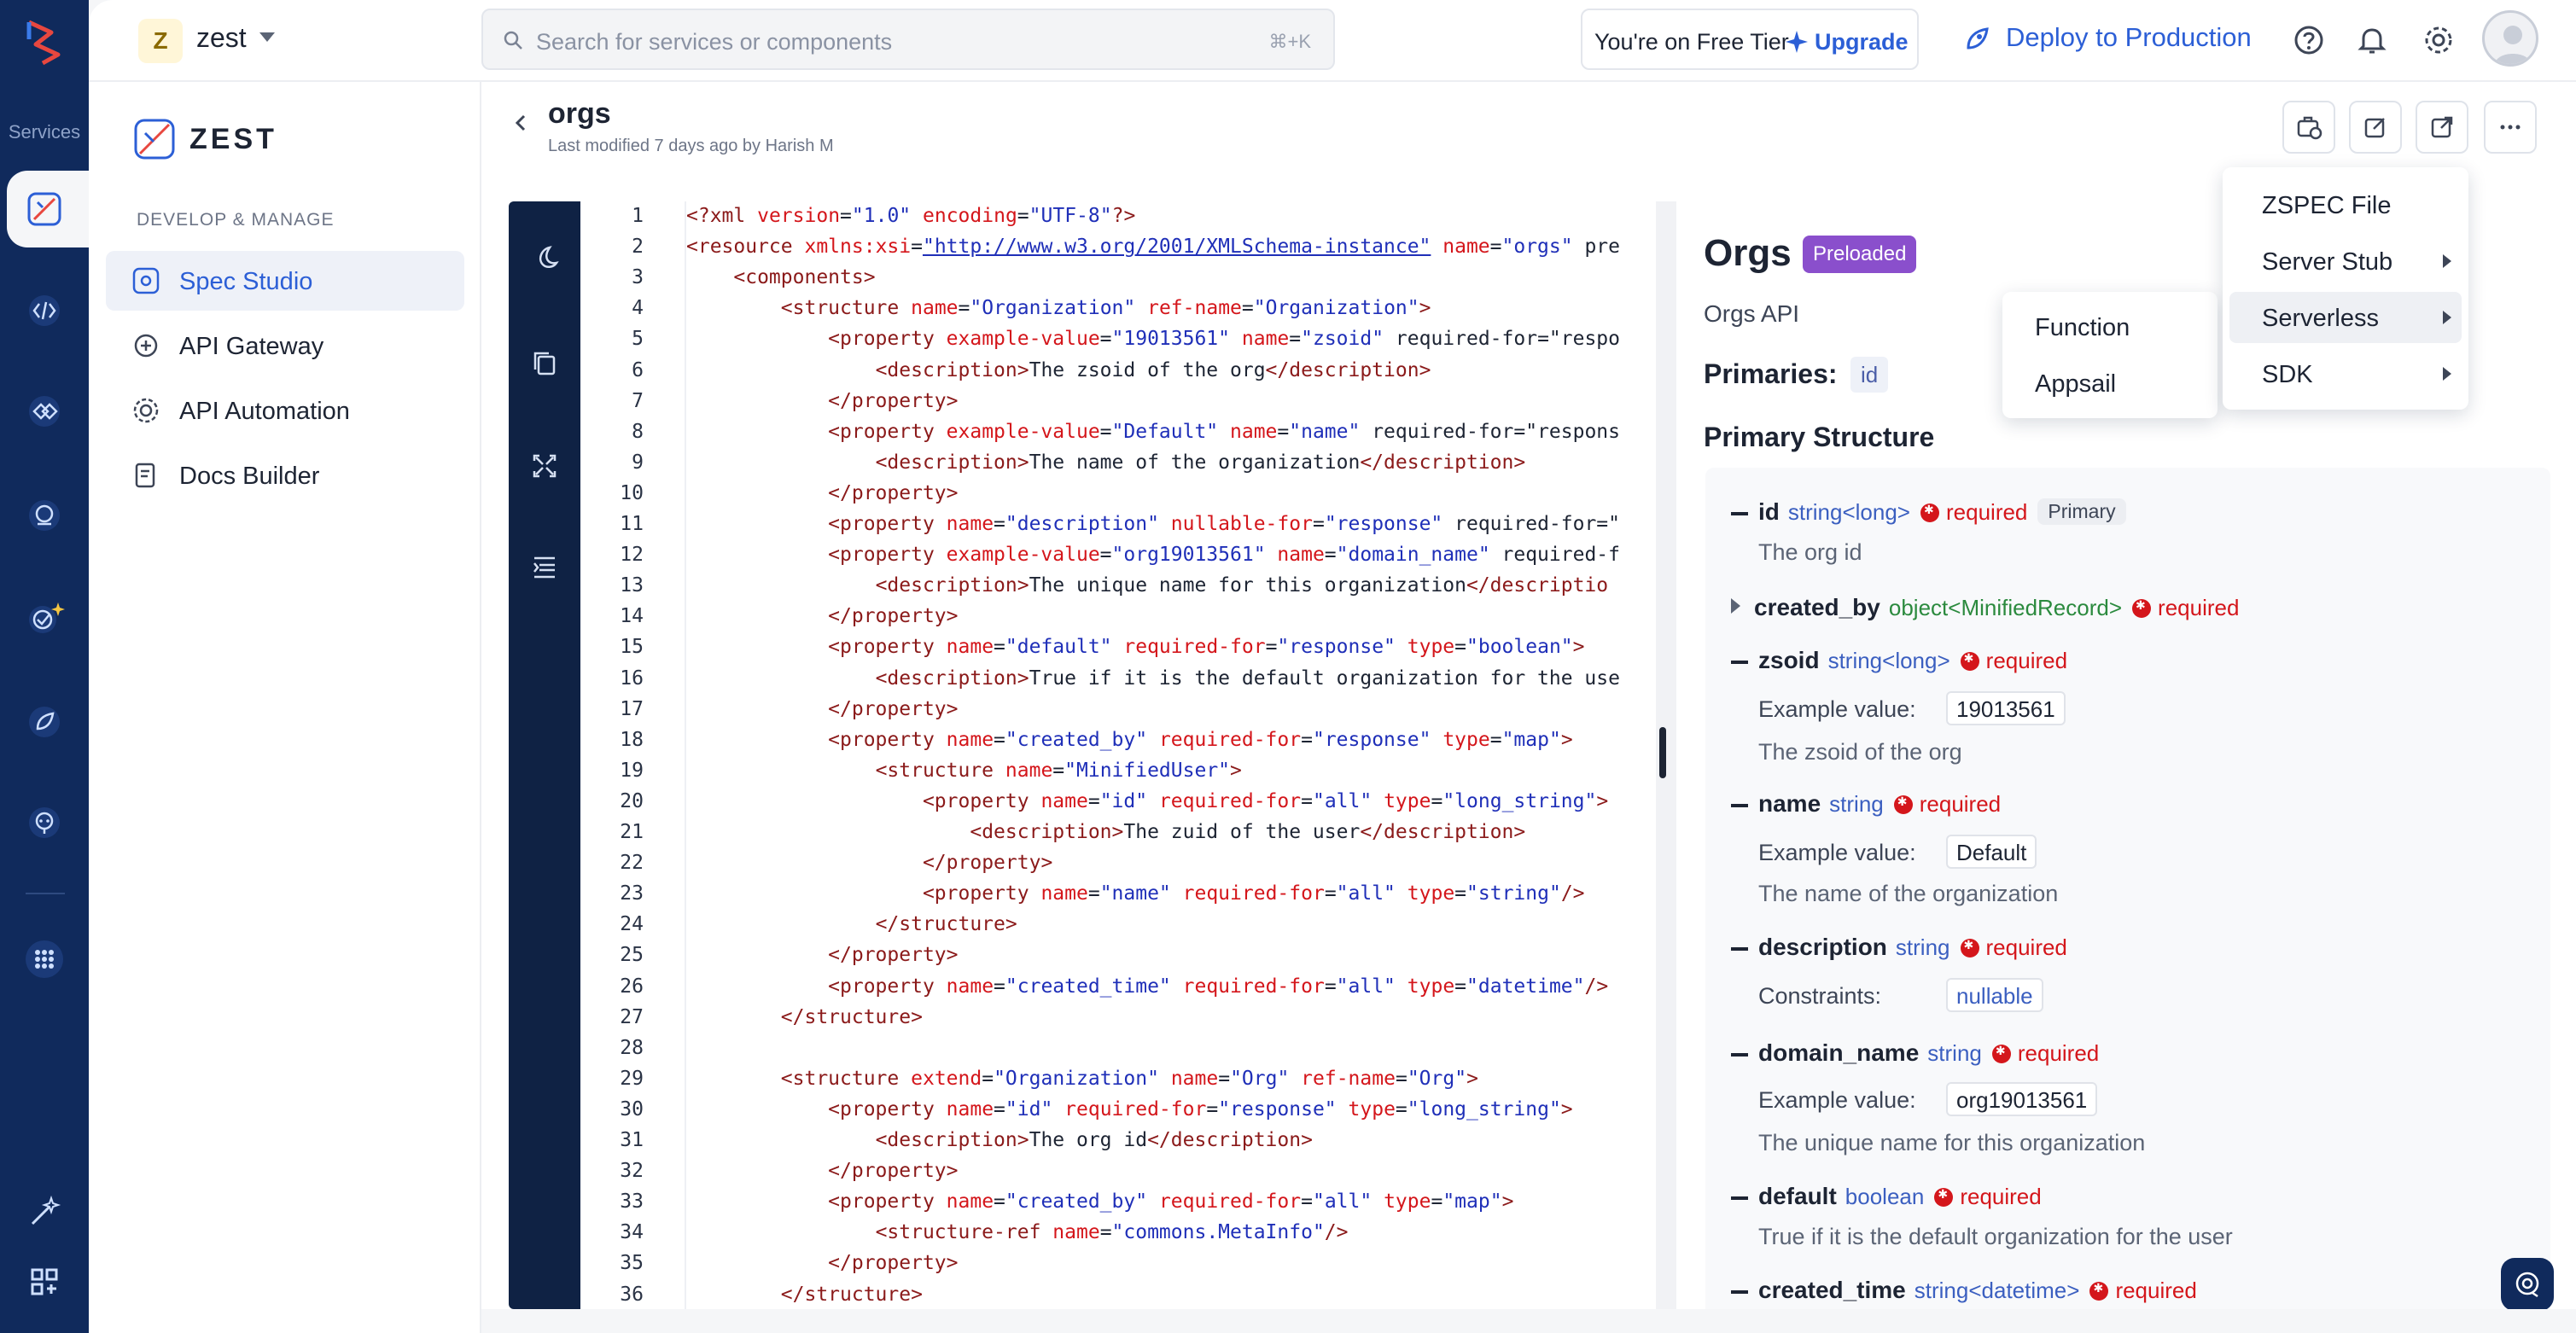 This screenshot has height=1333, width=2576. Describe the element at coordinates (249, 476) in the screenshot. I see `sidebar-item-label: Docs Builder` at that location.